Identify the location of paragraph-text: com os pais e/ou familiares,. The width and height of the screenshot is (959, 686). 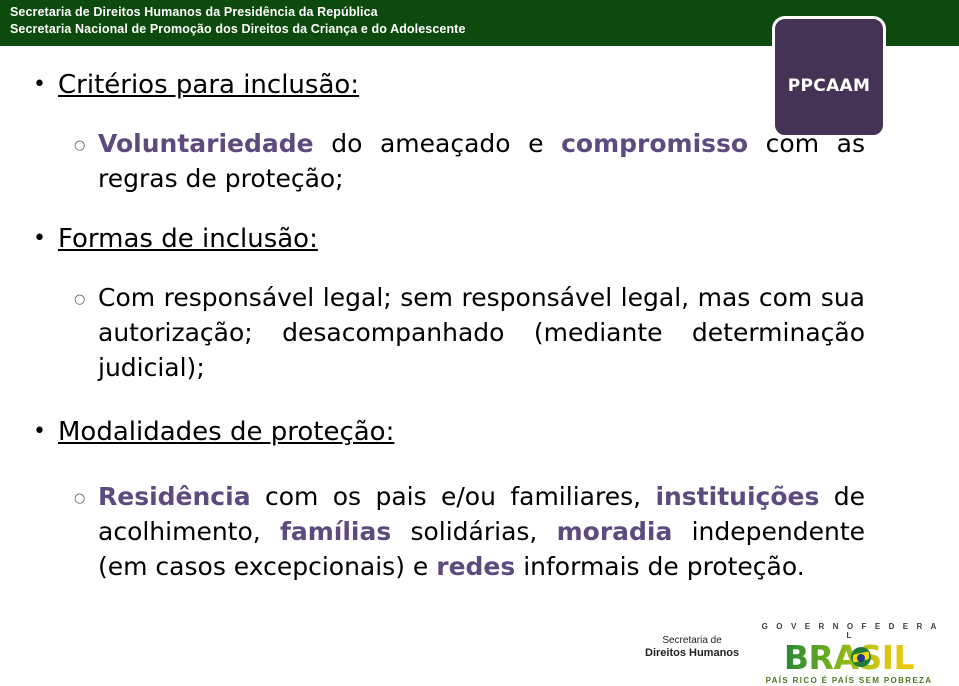
(453, 496).